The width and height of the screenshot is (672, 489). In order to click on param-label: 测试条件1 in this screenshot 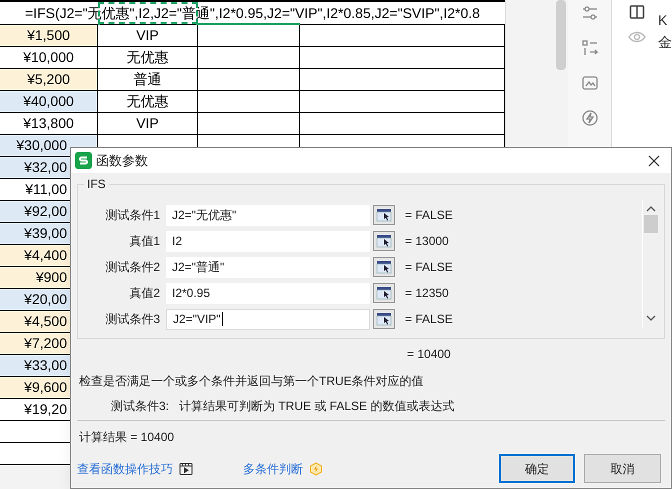, I will do `click(132, 215)`.